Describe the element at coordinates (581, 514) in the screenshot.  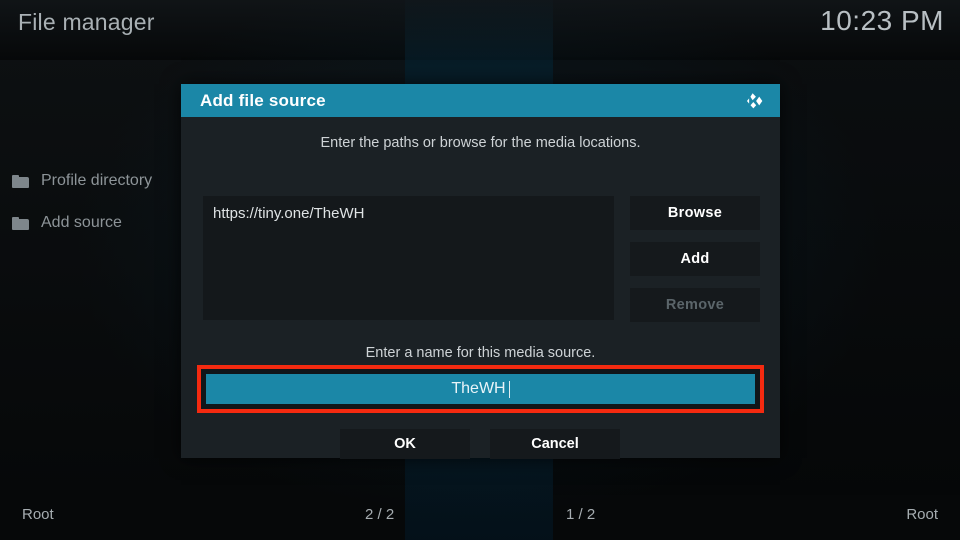
I see `status-right-page: 1 / 2` at that location.